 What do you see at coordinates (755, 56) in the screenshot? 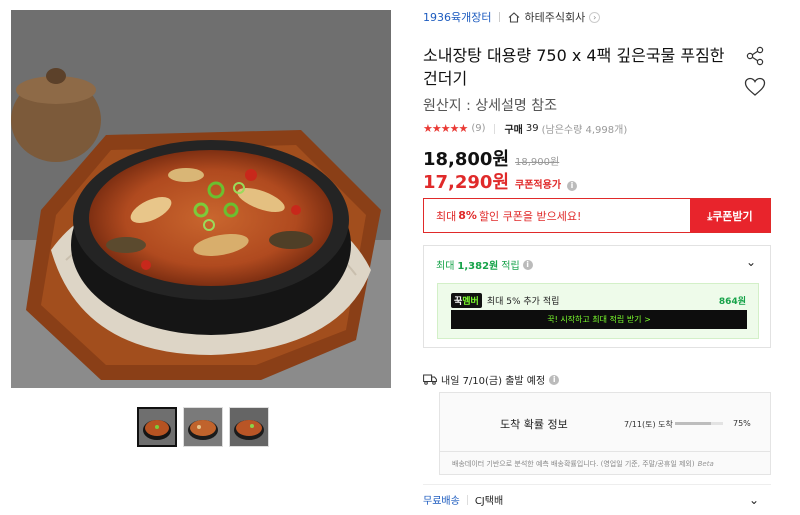
I see `share-icon` at bounding box center [755, 56].